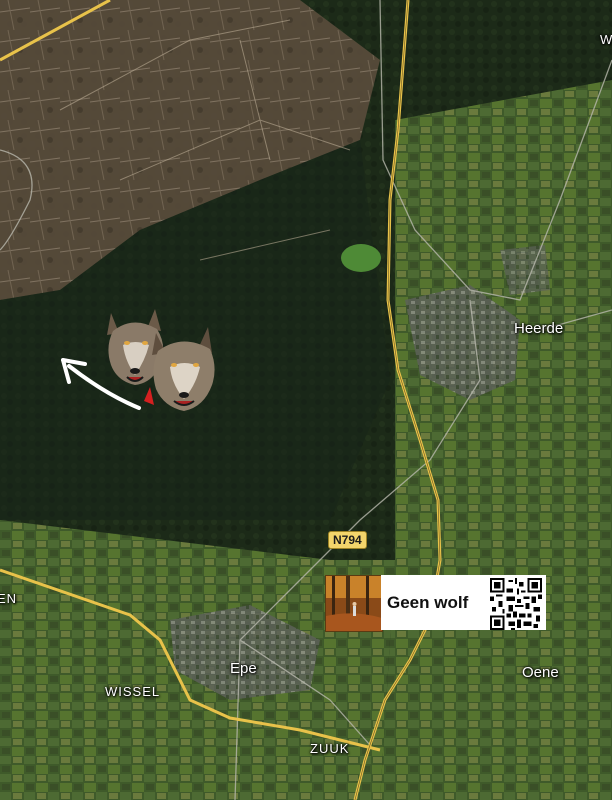  Describe the element at coordinates (101, 384) in the screenshot. I see `curved-arrow-icon` at that location.